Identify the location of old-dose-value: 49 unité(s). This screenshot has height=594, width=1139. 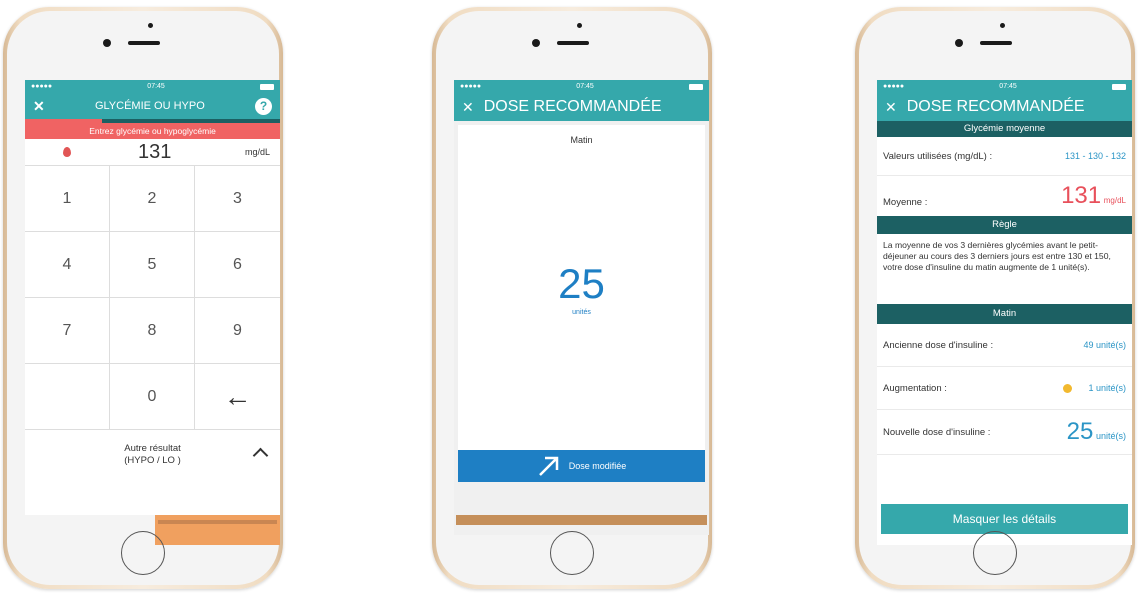
(1104, 345).